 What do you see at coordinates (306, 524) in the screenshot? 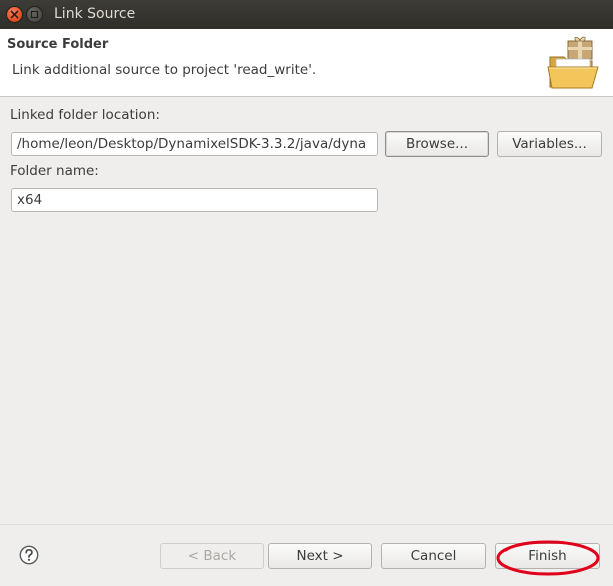
I see `footer-separator` at bounding box center [306, 524].